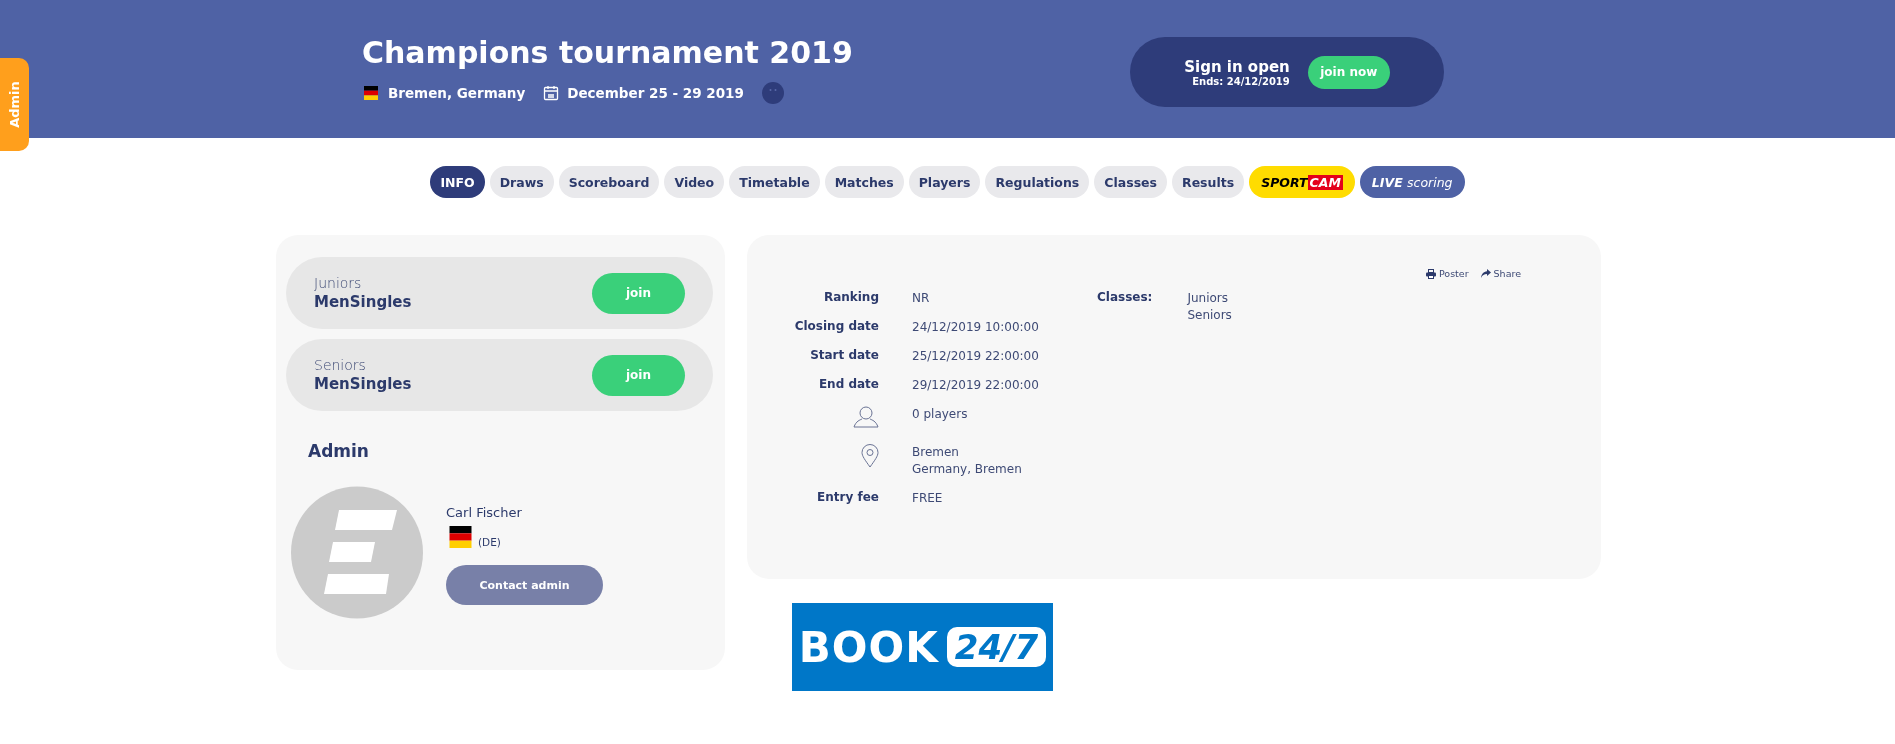 This screenshot has width=1895, height=744. I want to click on share-link: Share, so click(1500, 273).